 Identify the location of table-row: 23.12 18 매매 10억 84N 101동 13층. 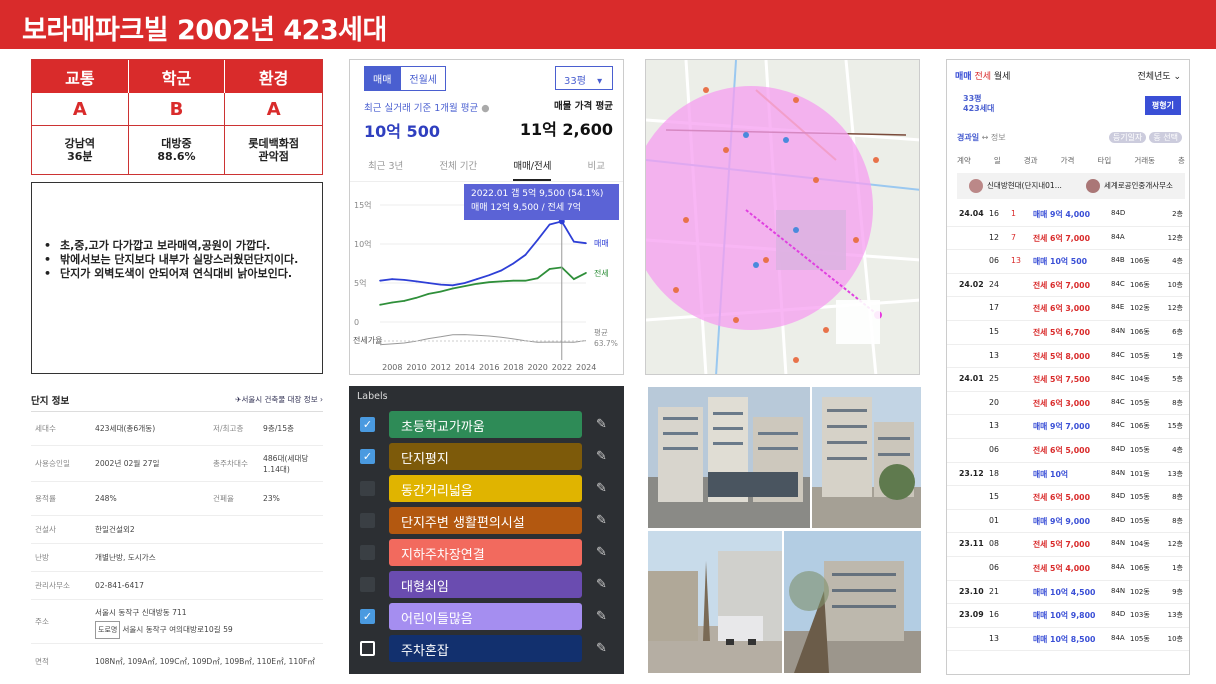
(1068, 475).